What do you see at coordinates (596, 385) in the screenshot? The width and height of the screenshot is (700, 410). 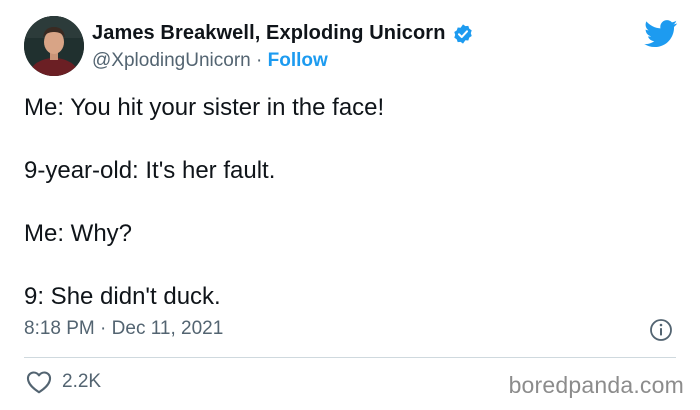 I see `watermark: boredpanda.com` at bounding box center [596, 385].